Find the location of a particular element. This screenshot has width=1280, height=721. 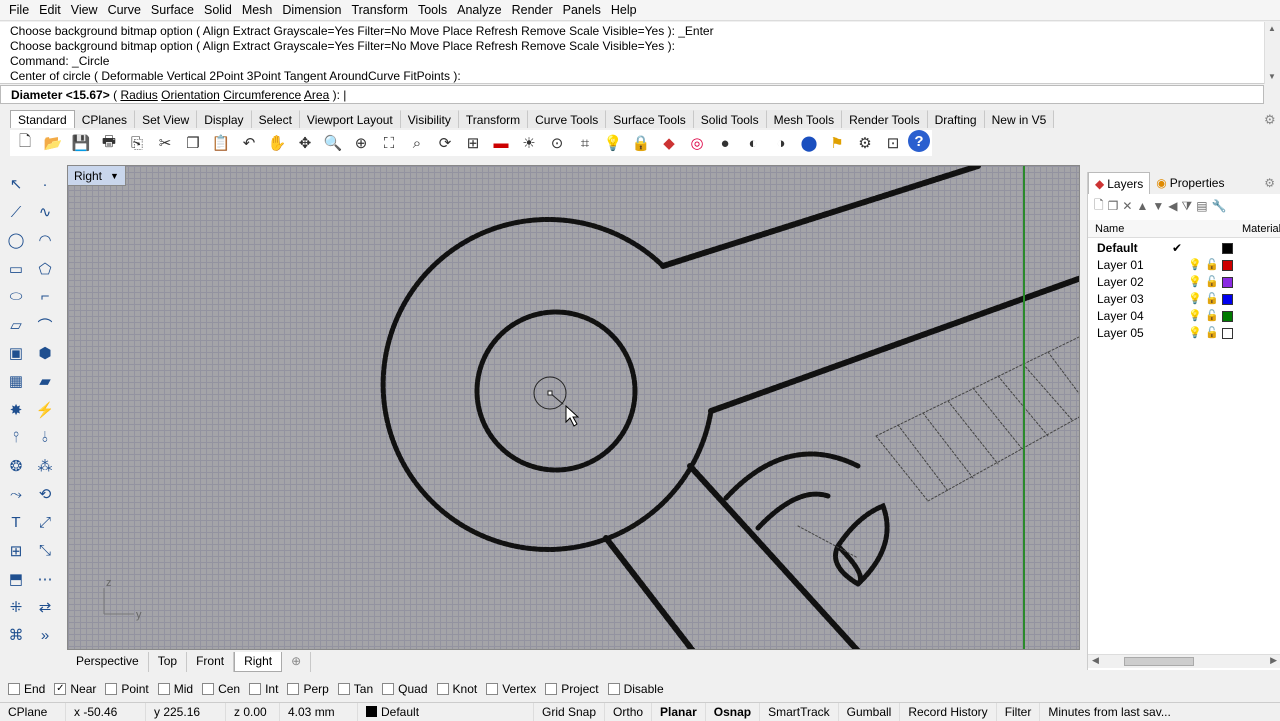

copy-icon: ❐ is located at coordinates (193, 143).